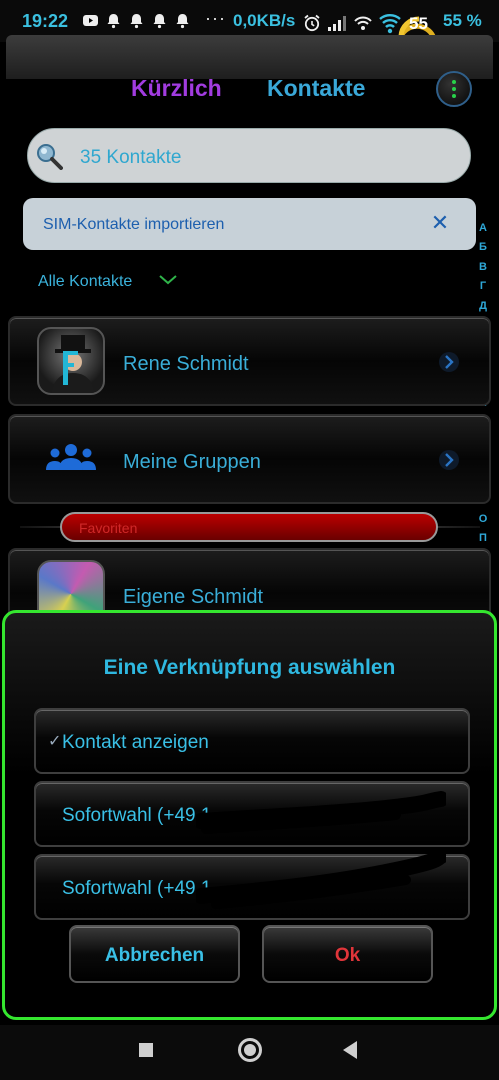 This screenshot has width=499, height=1080. What do you see at coordinates (130, 158) in the screenshot?
I see `search-input: 35 Kontakte` at bounding box center [130, 158].